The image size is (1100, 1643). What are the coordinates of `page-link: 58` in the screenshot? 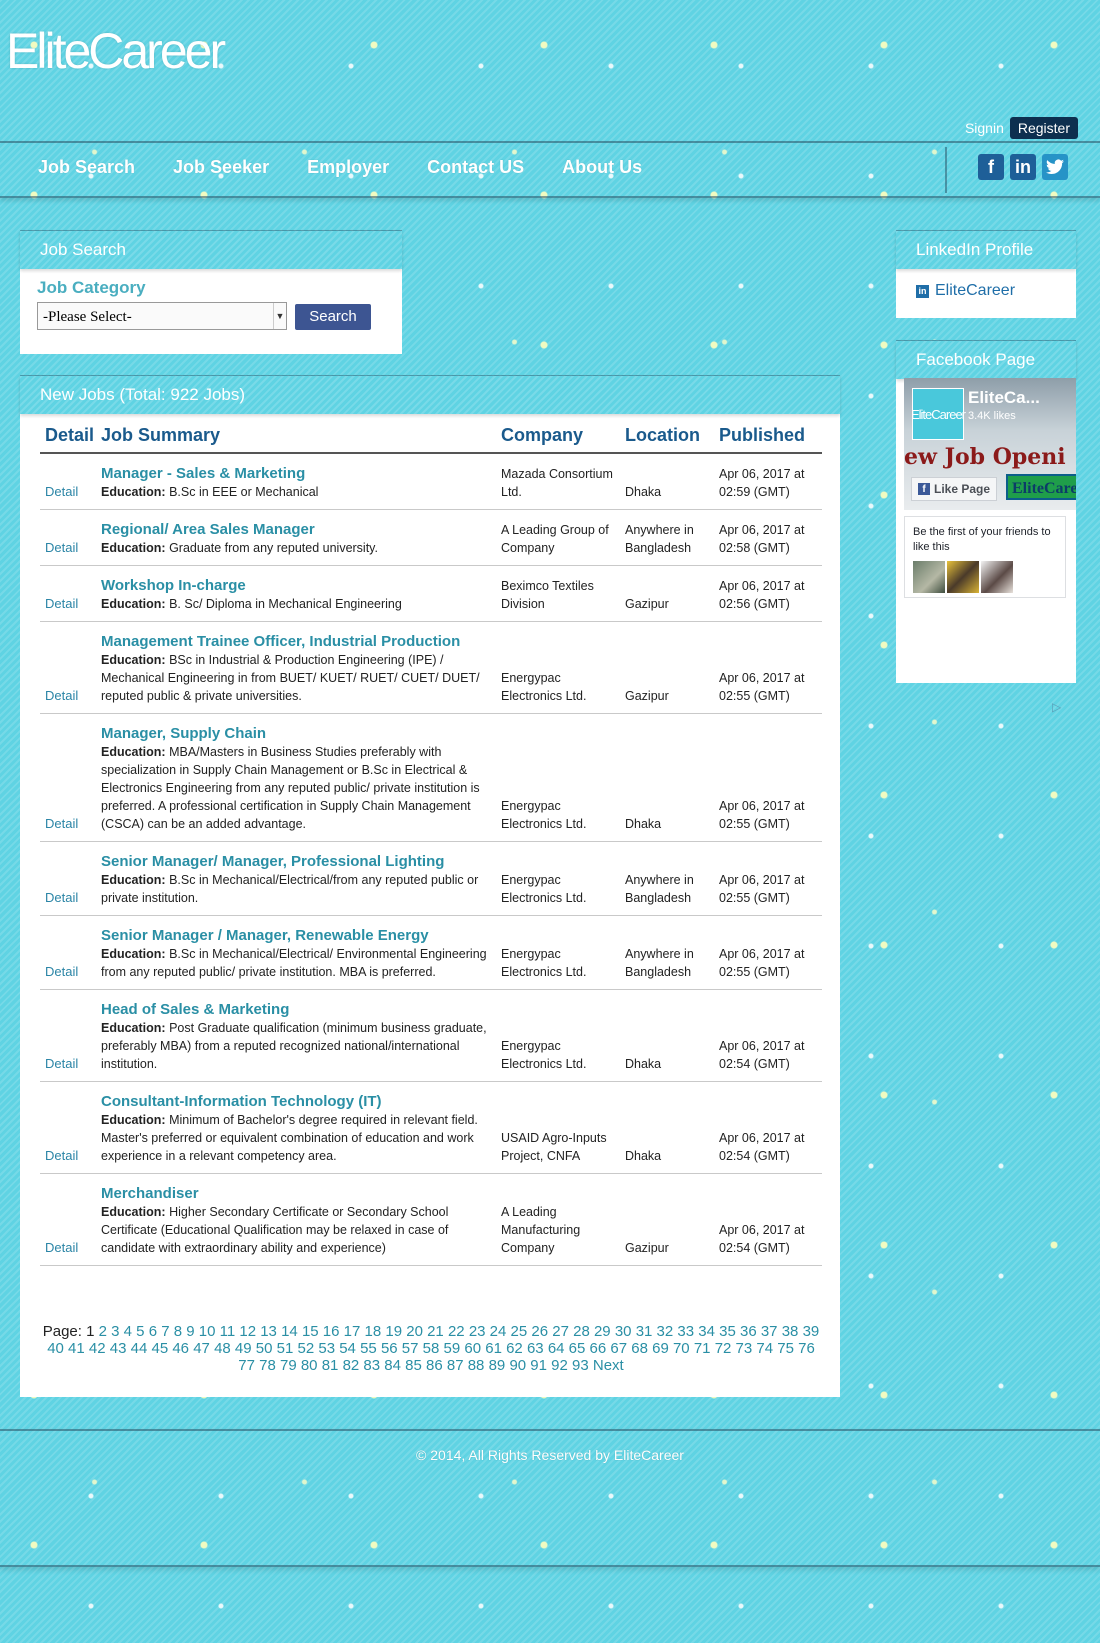 It's located at (431, 1348).